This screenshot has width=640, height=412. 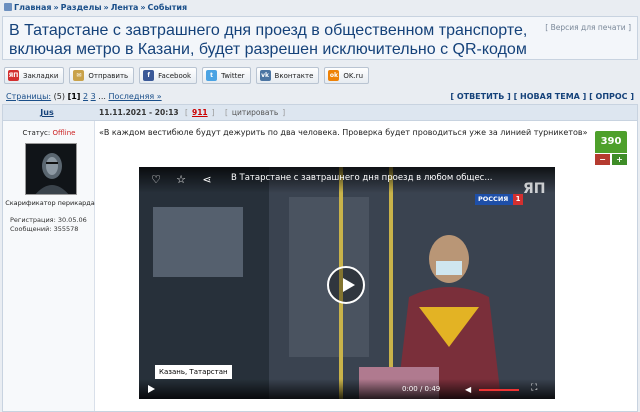 I want to click on post-meta: 11.11.2021 - 20:13 [911] [цитировать], so click(x=192, y=112).